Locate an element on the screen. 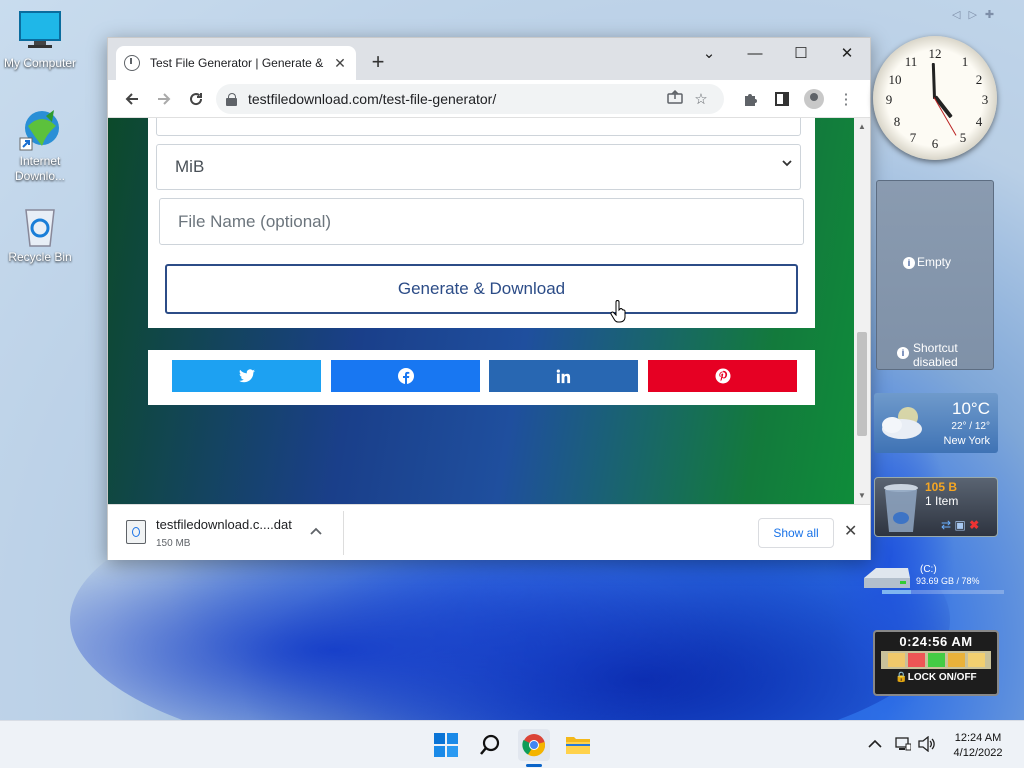 The image size is (1024, 768). scroll-down-arrow-icon: ▼ is located at coordinates (862, 495).